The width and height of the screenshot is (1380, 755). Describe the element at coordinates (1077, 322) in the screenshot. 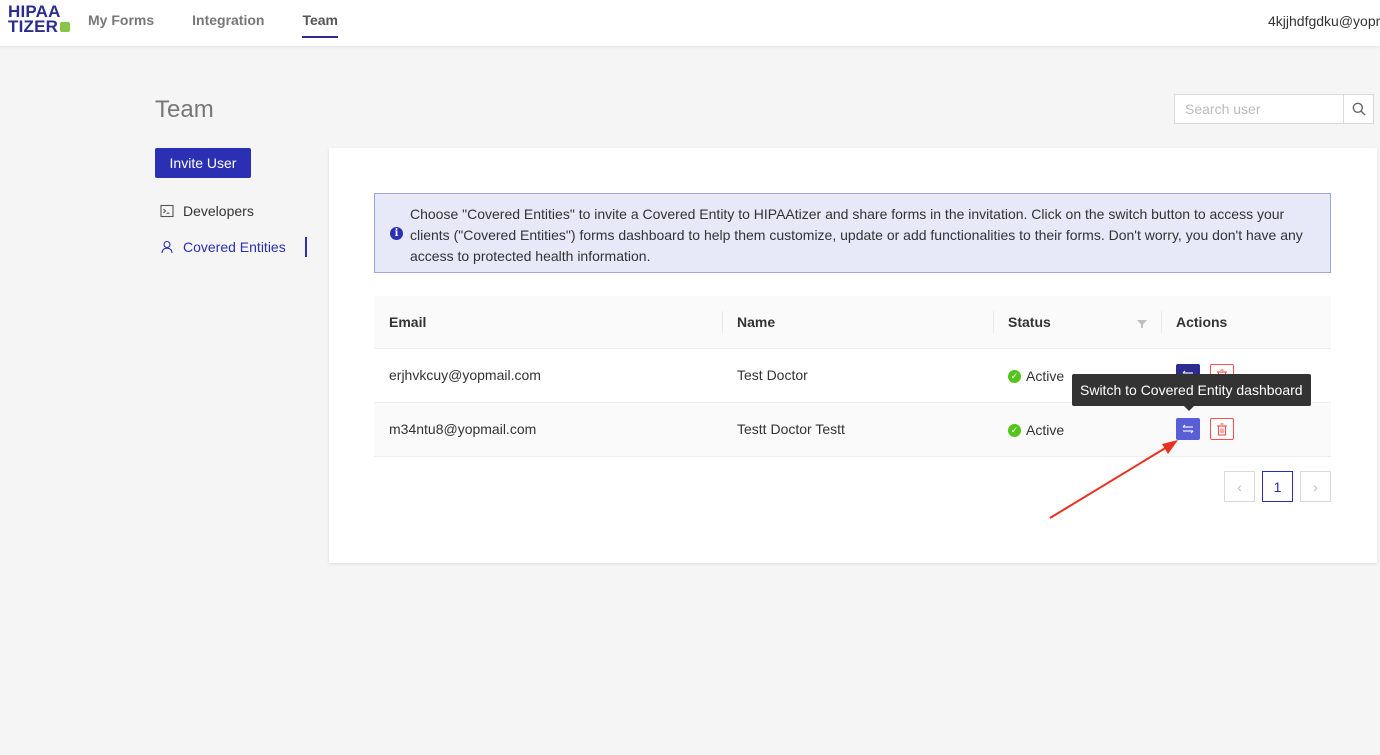

I see `column-header-status: Status` at that location.